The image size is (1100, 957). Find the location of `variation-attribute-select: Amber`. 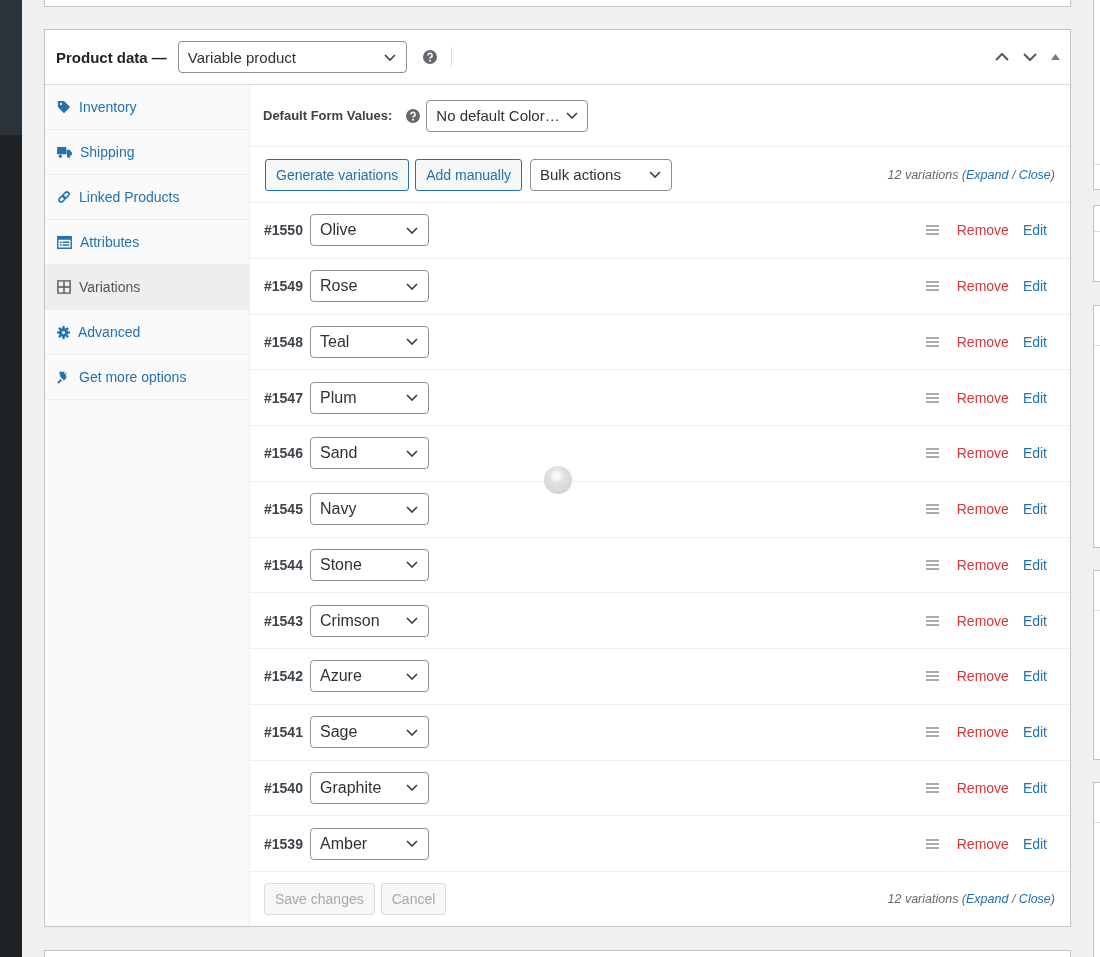

variation-attribute-select: Amber is located at coordinates (369, 843).